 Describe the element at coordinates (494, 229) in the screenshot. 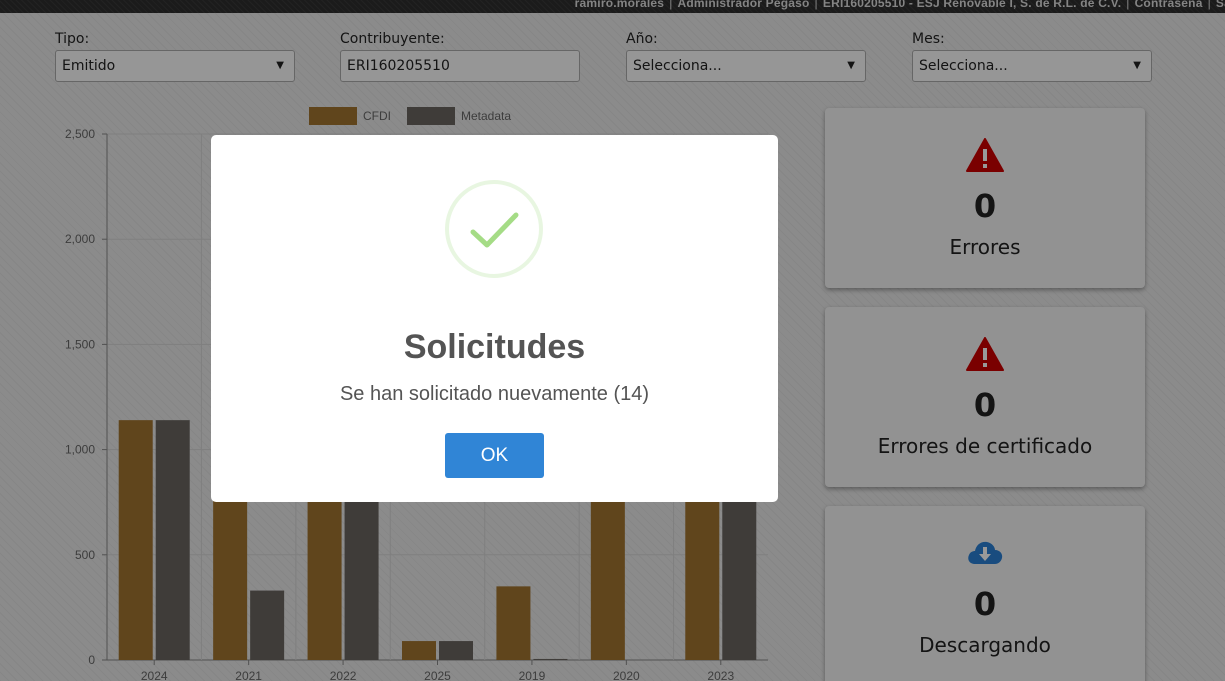

I see `success-check-icon` at that location.